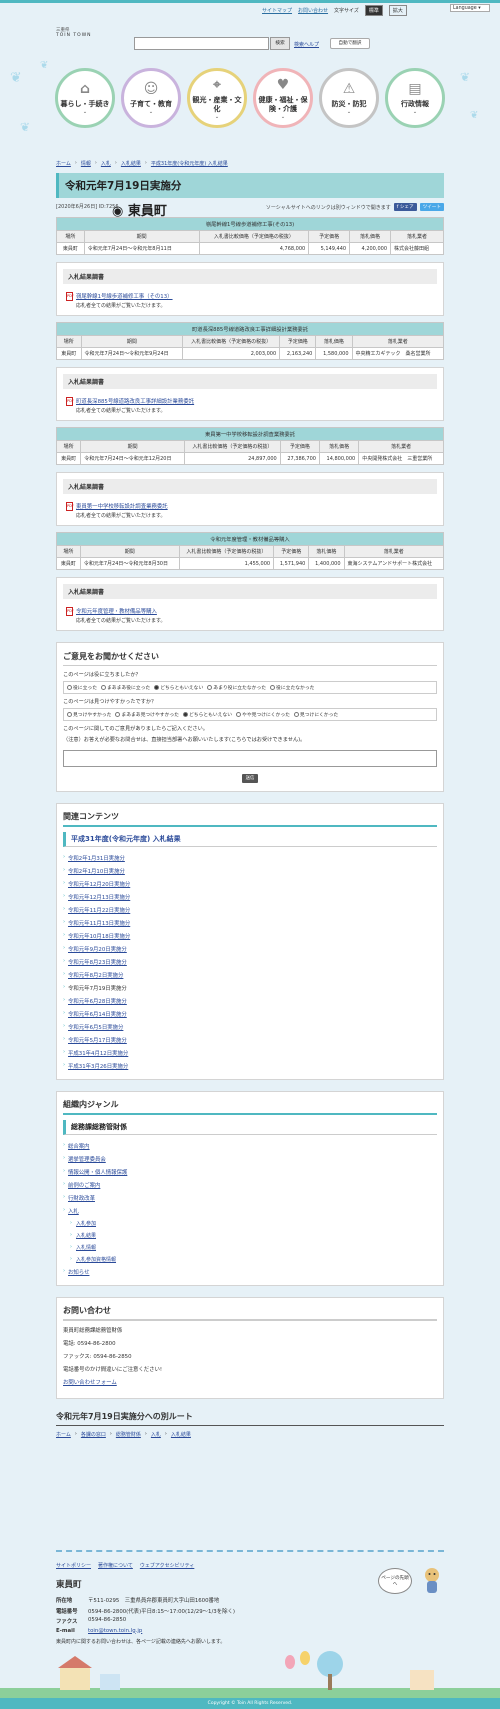 The width and height of the screenshot is (500, 1709). I want to click on twitter-share-button: ツイート, so click(431, 207).